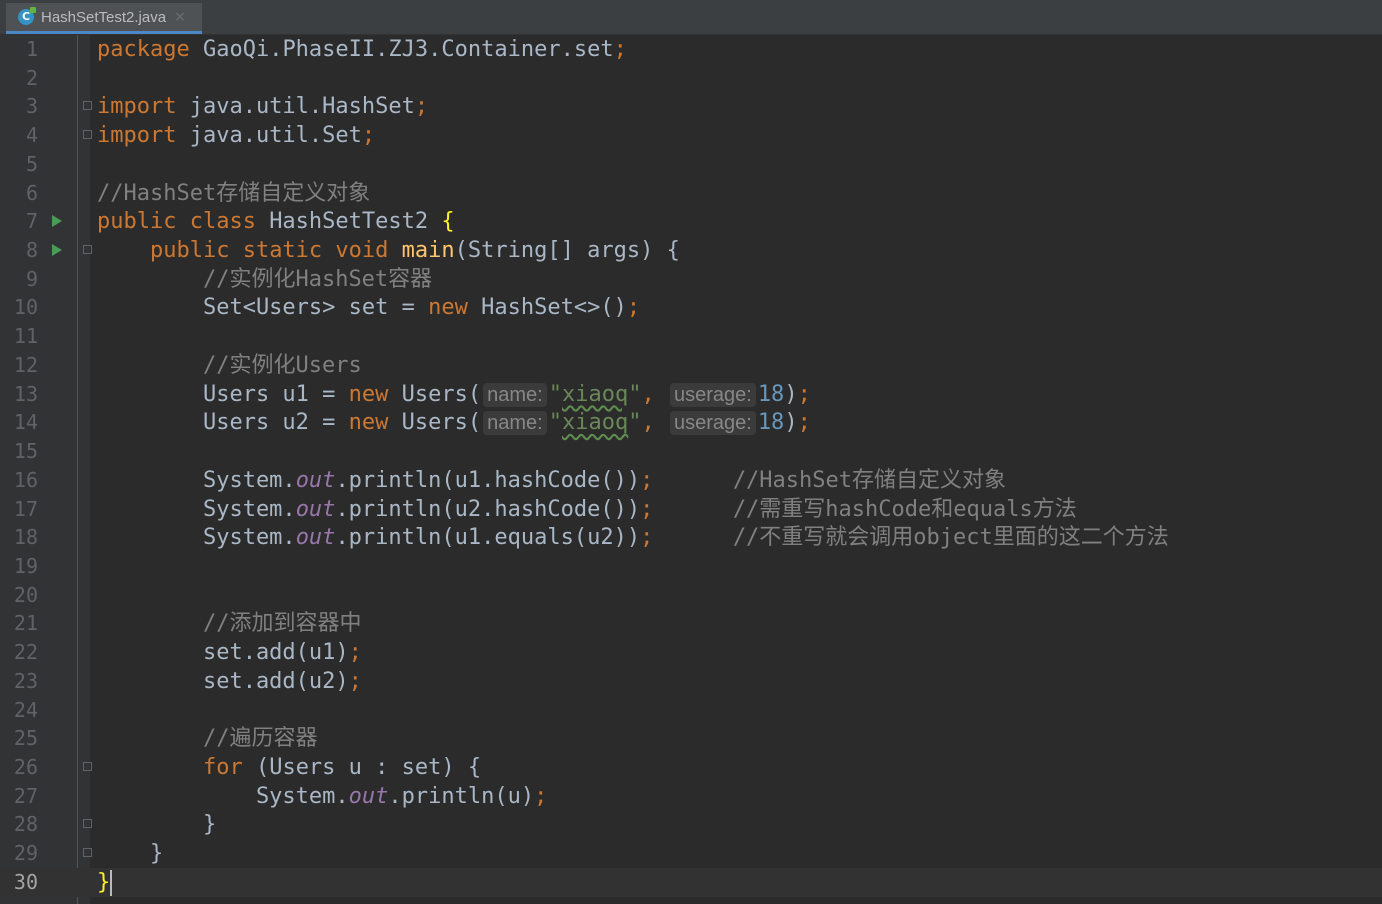 The image size is (1382, 904). What do you see at coordinates (368, 767) in the screenshot?
I see `code-token: (Users u : set) {` at bounding box center [368, 767].